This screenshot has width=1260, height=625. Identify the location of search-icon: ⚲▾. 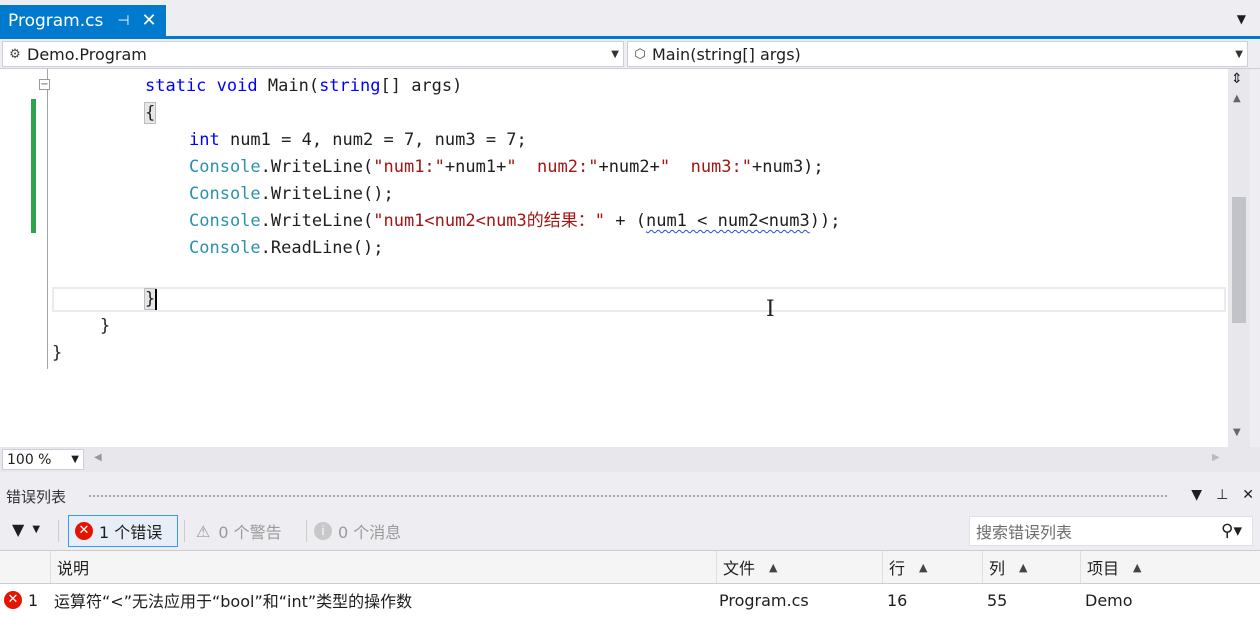
(1231, 531).